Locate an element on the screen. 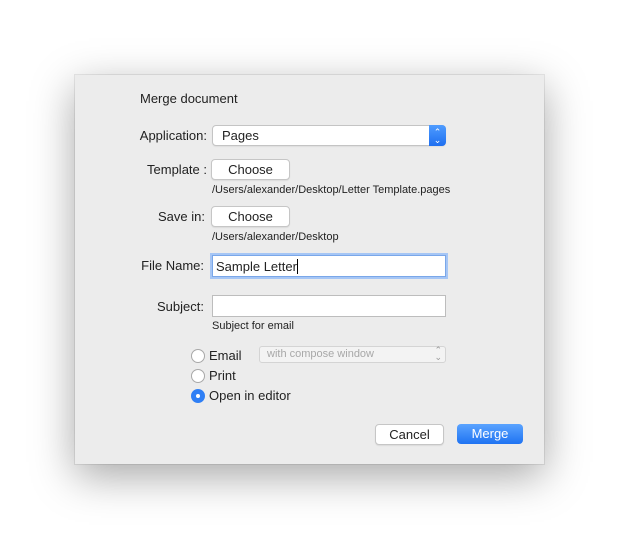 The image size is (623, 544). dialog-title: Merge document is located at coordinates (189, 98).